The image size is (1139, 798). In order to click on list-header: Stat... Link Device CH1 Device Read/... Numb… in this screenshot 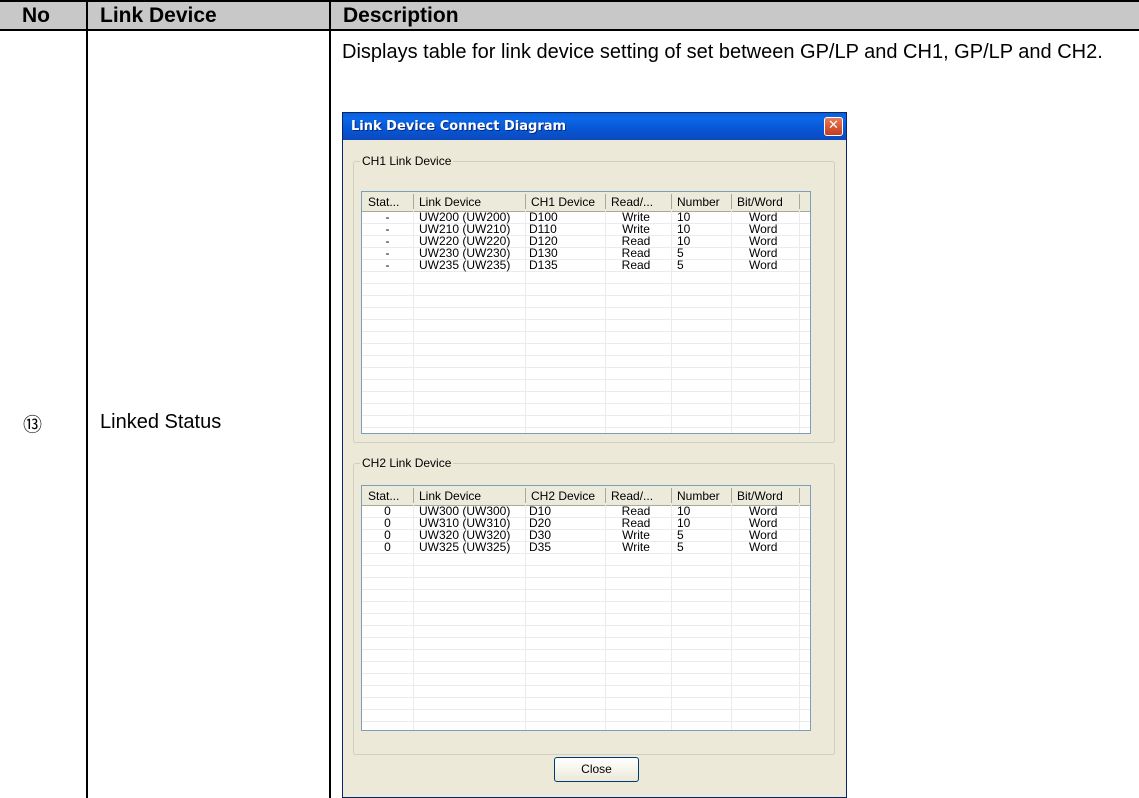, I will do `click(586, 202)`.